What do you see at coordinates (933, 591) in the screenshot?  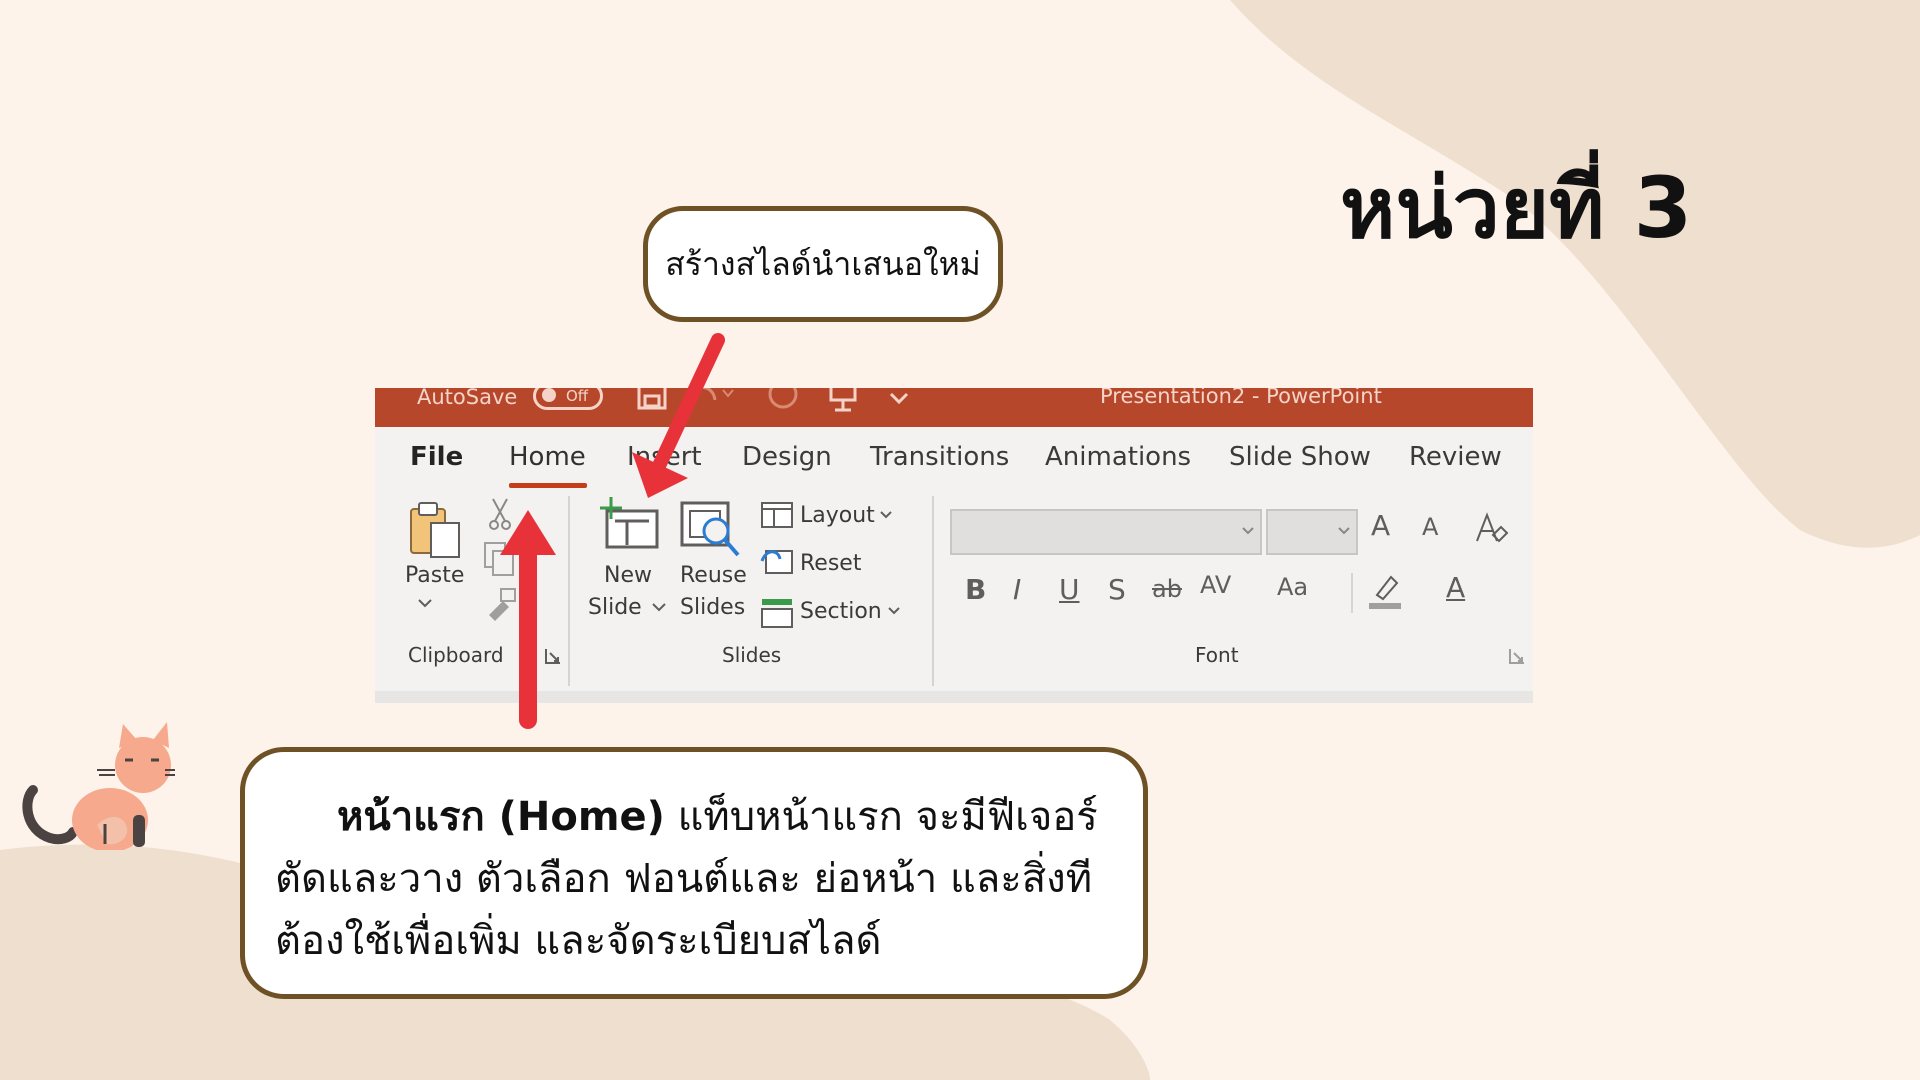 I see `separator-slides` at bounding box center [933, 591].